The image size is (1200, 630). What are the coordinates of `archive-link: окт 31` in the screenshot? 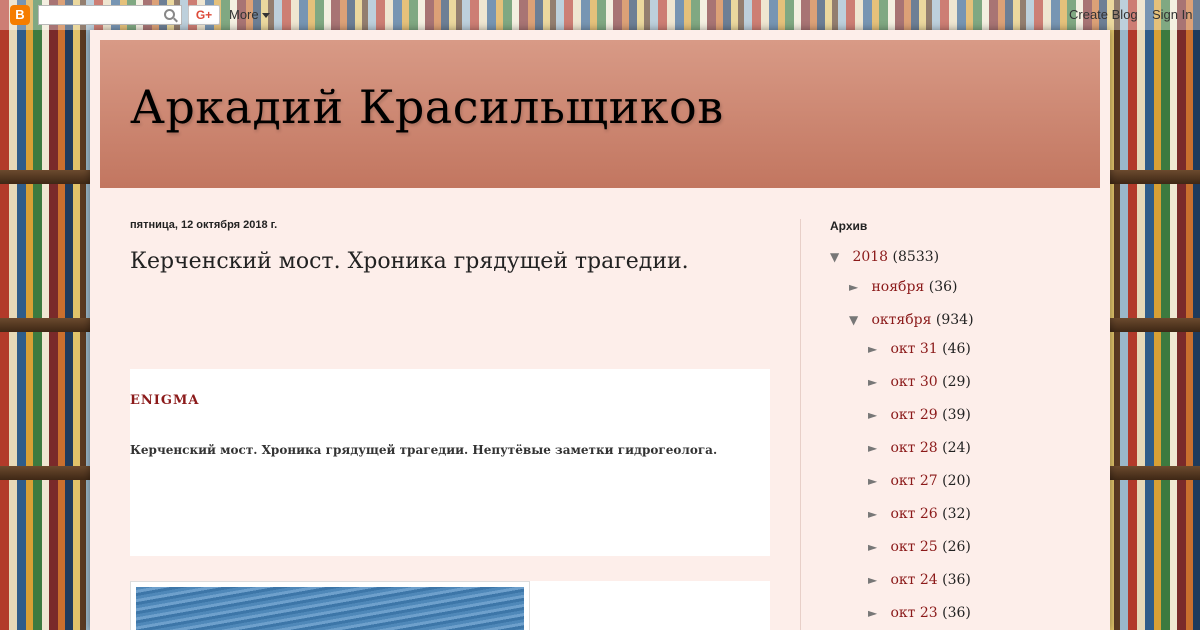 It's located at (913, 349).